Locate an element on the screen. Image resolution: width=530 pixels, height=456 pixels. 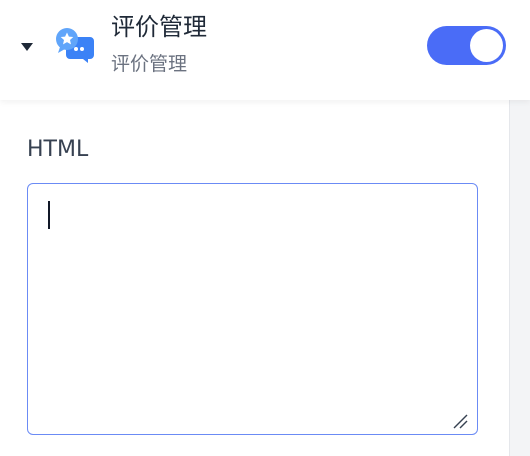
collapse-toggle-button is located at coordinates (27, 46).